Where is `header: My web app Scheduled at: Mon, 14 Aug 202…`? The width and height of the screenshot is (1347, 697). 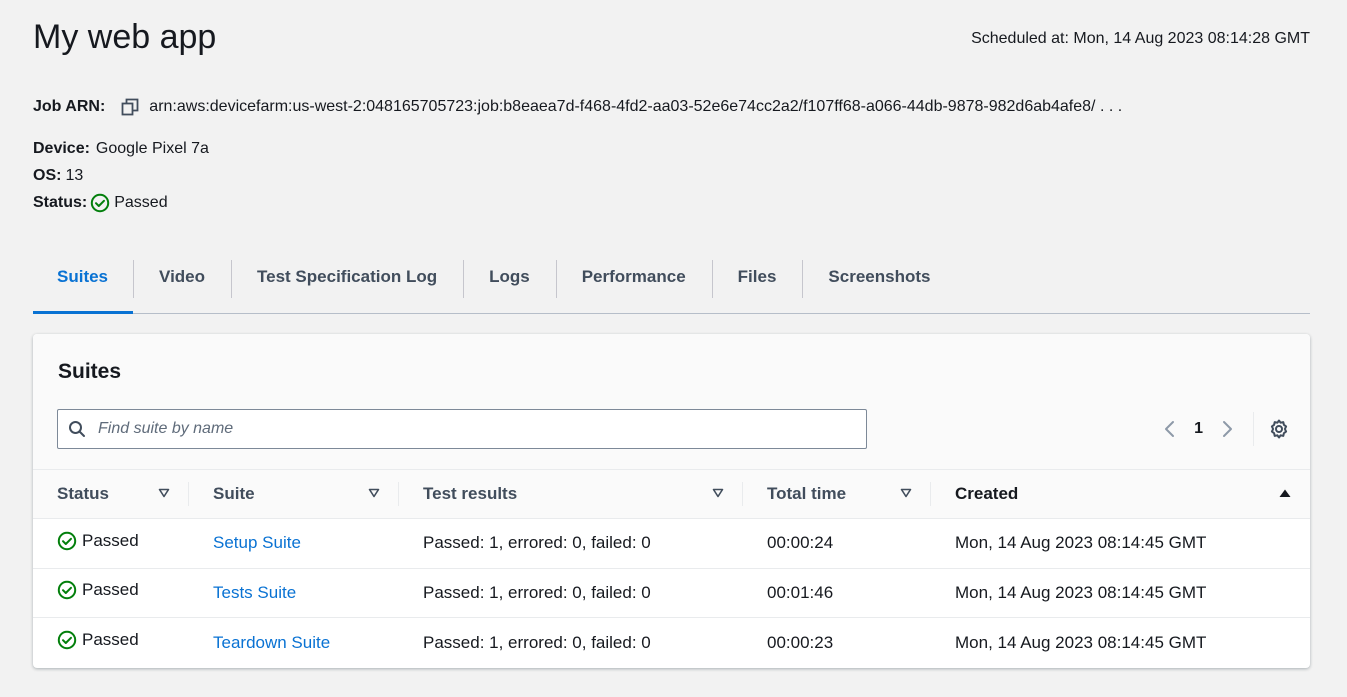
header: My web app Scheduled at: Mon, 14 Aug 202… is located at coordinates (671, 40).